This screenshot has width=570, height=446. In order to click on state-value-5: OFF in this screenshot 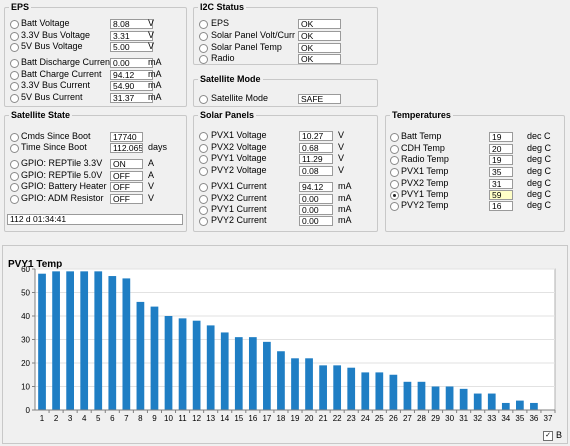, I will do `click(126, 199)`.